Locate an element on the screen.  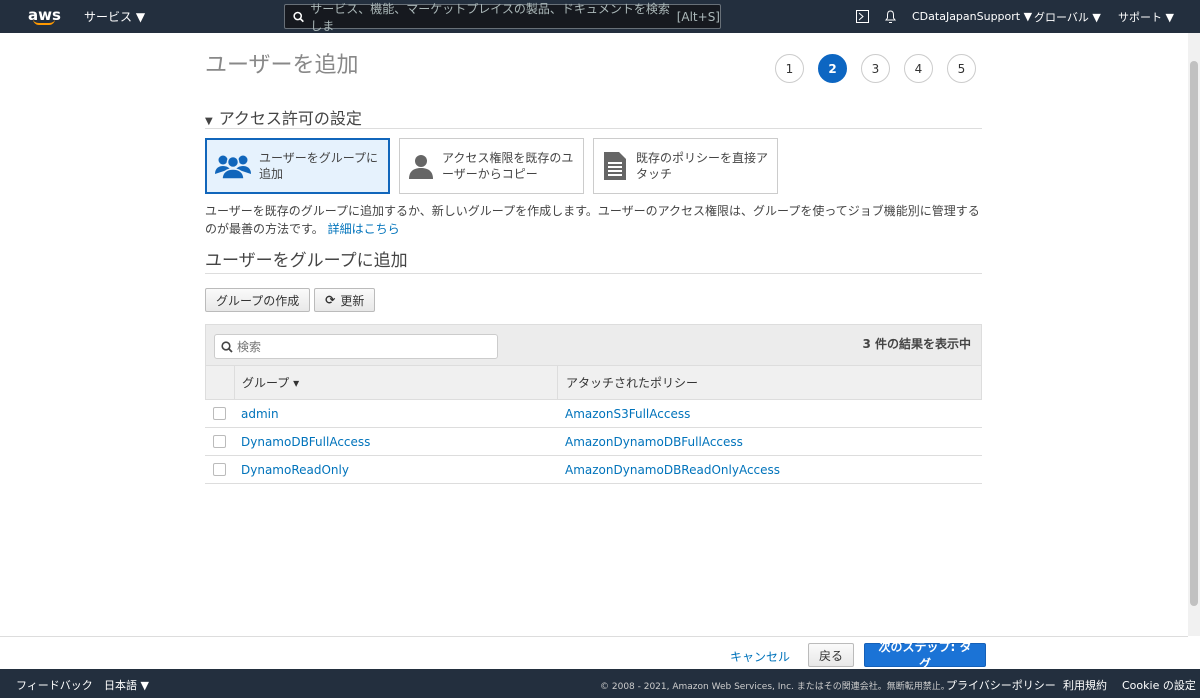
privacy-link: プライバシーポリシー is located at coordinates (1001, 685).